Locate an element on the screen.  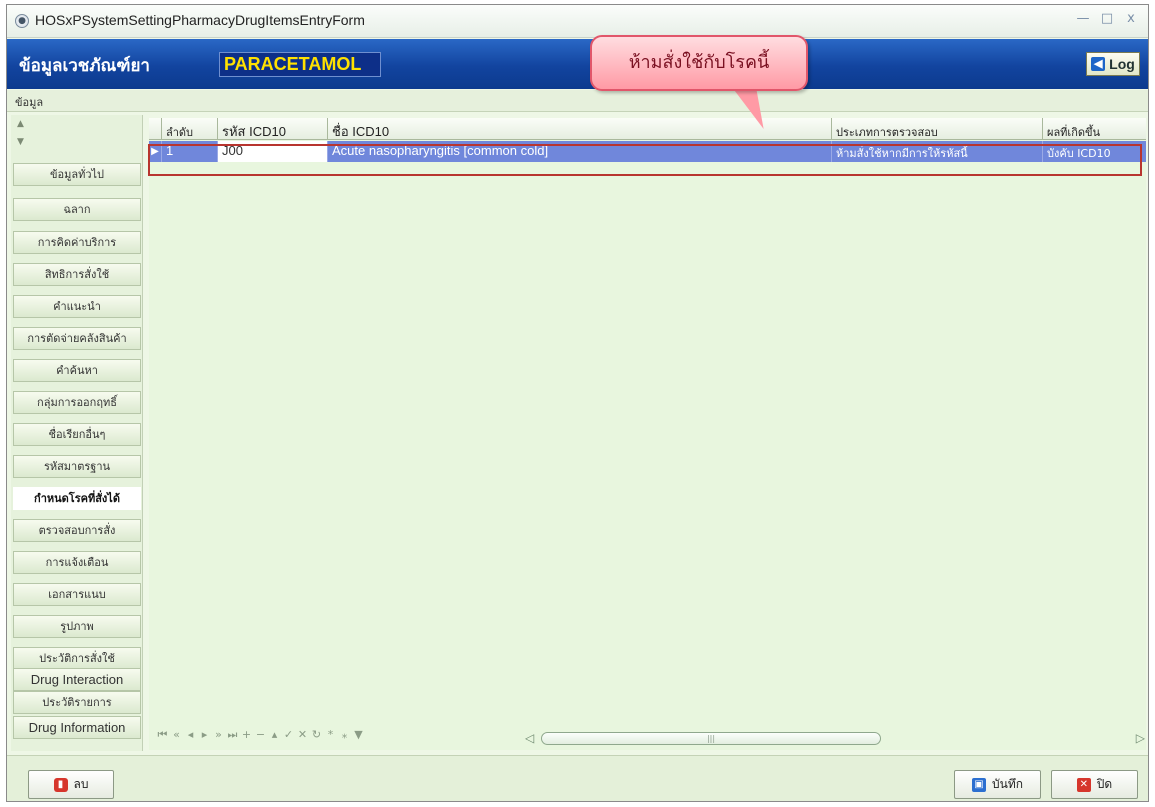
sidebar-item-other-names: ชื่อเรียกอื่นๆ is located at coordinates (77, 434).